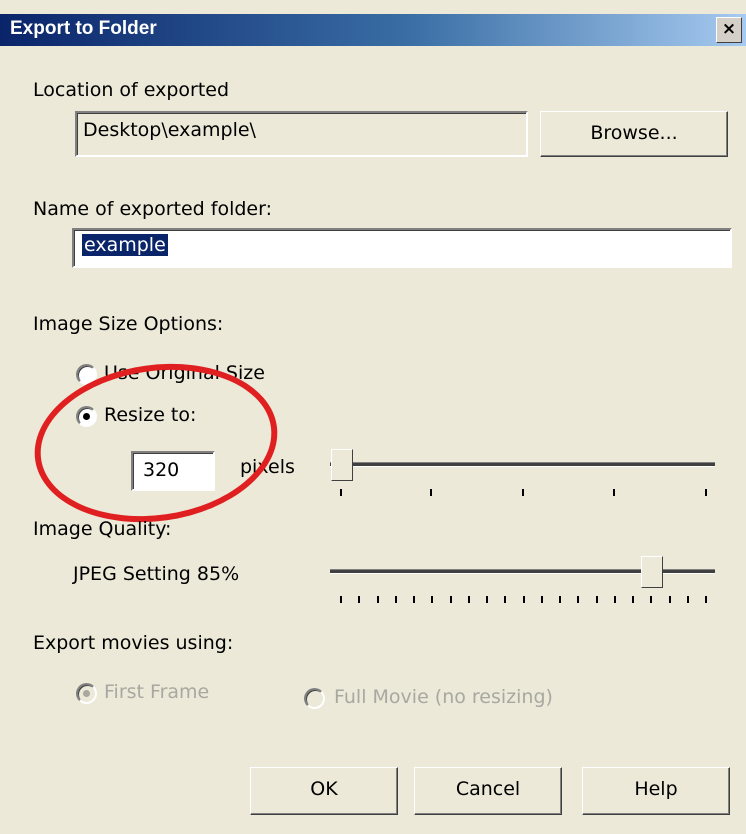  Describe the element at coordinates (102, 529) in the screenshot. I see `image-quality-label: Image Quality:` at that location.